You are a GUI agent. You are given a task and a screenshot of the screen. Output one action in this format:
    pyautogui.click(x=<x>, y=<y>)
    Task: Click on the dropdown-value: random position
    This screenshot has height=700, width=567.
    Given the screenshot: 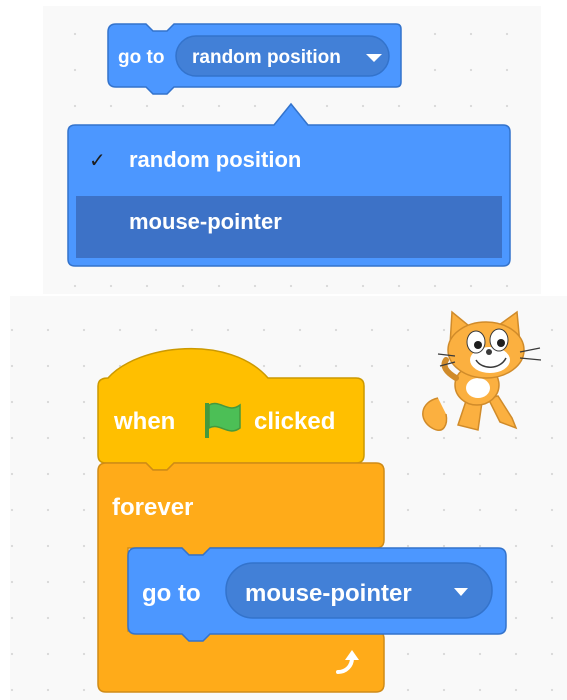 What is the action you would take?
    pyautogui.click(x=266, y=57)
    